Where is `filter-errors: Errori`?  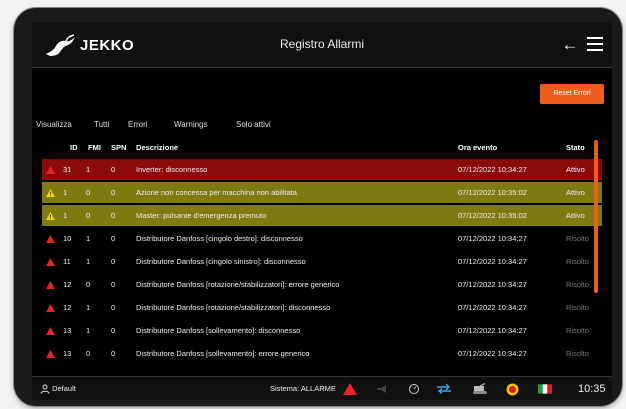 filter-errors: Errori is located at coordinates (138, 124).